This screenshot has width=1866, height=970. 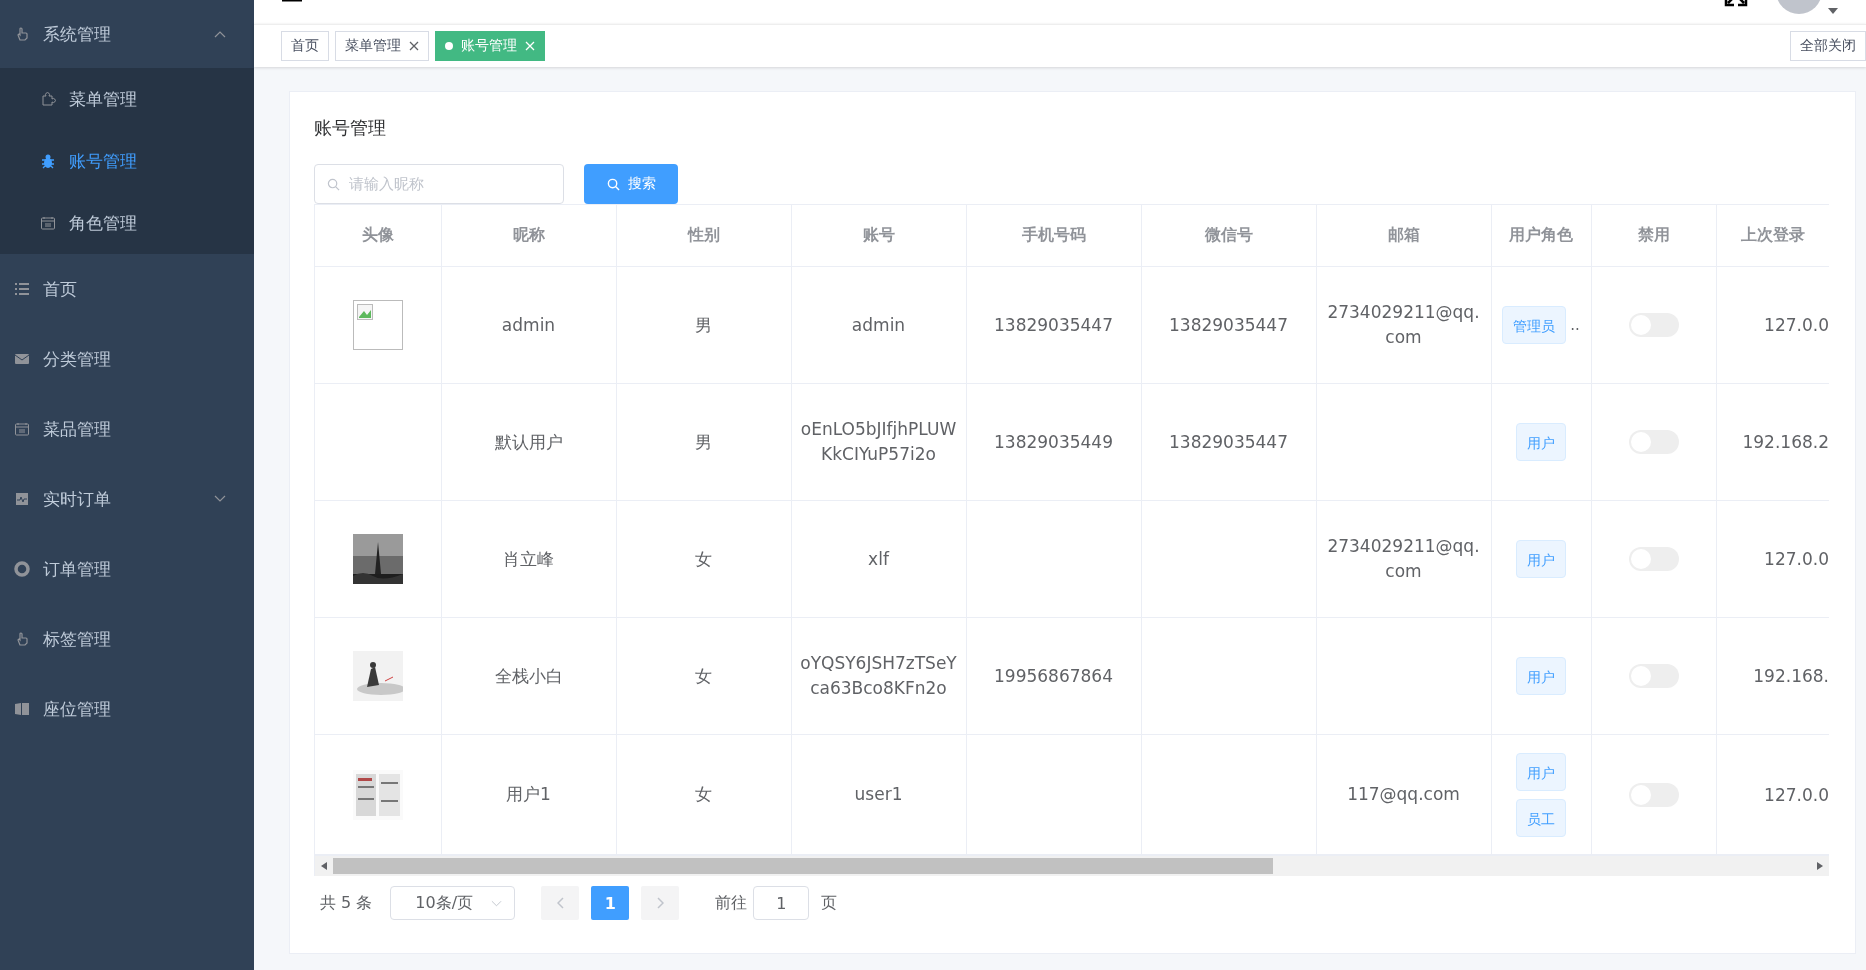 I want to click on table-cell: 默认用户, so click(x=528, y=441).